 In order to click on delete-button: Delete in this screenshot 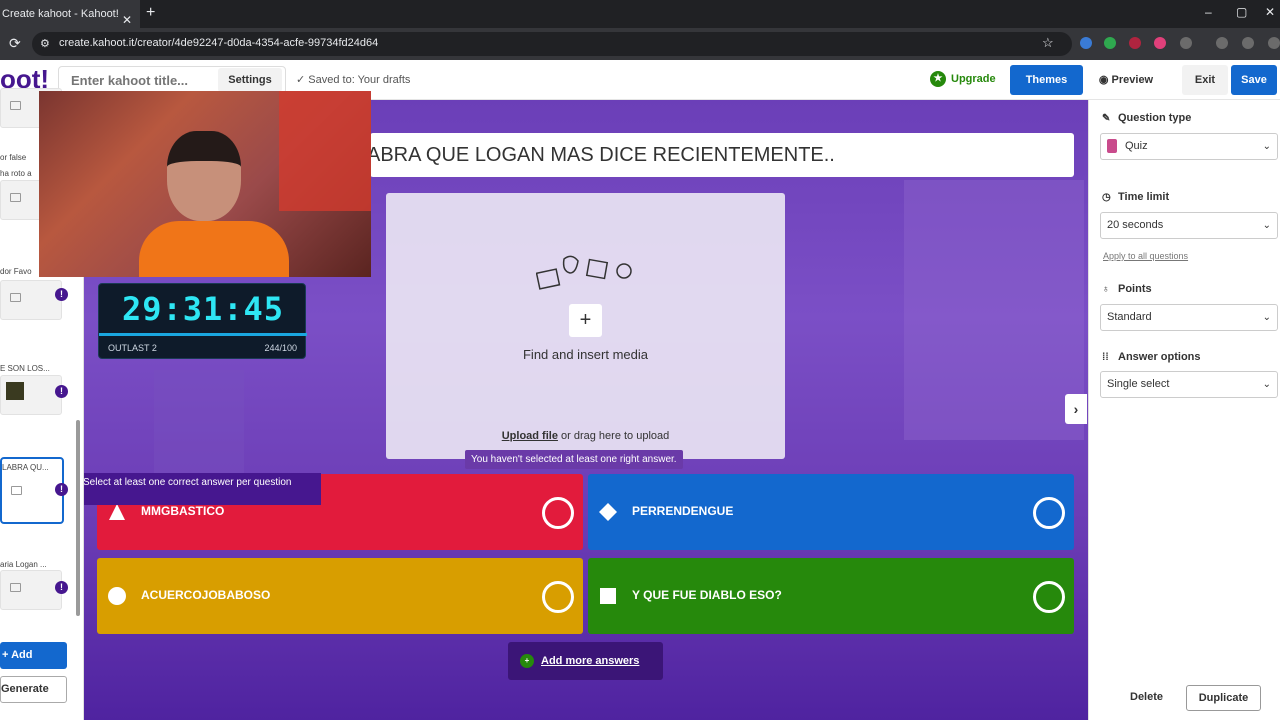, I will do `click(1146, 697)`.